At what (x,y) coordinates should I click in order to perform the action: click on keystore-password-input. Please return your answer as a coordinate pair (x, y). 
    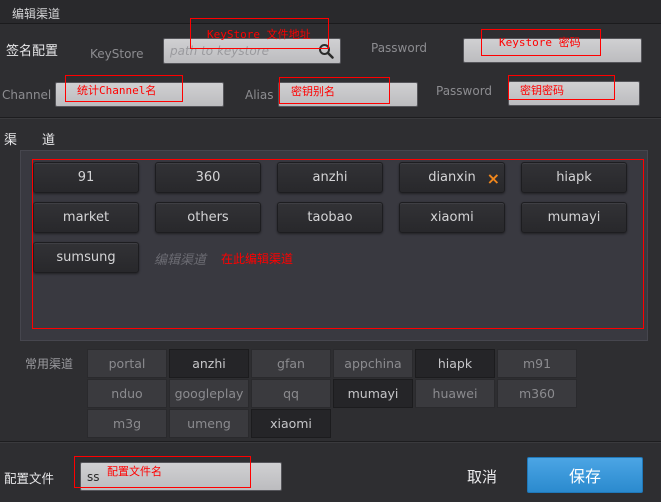
    Looking at the image, I should click on (552, 50).